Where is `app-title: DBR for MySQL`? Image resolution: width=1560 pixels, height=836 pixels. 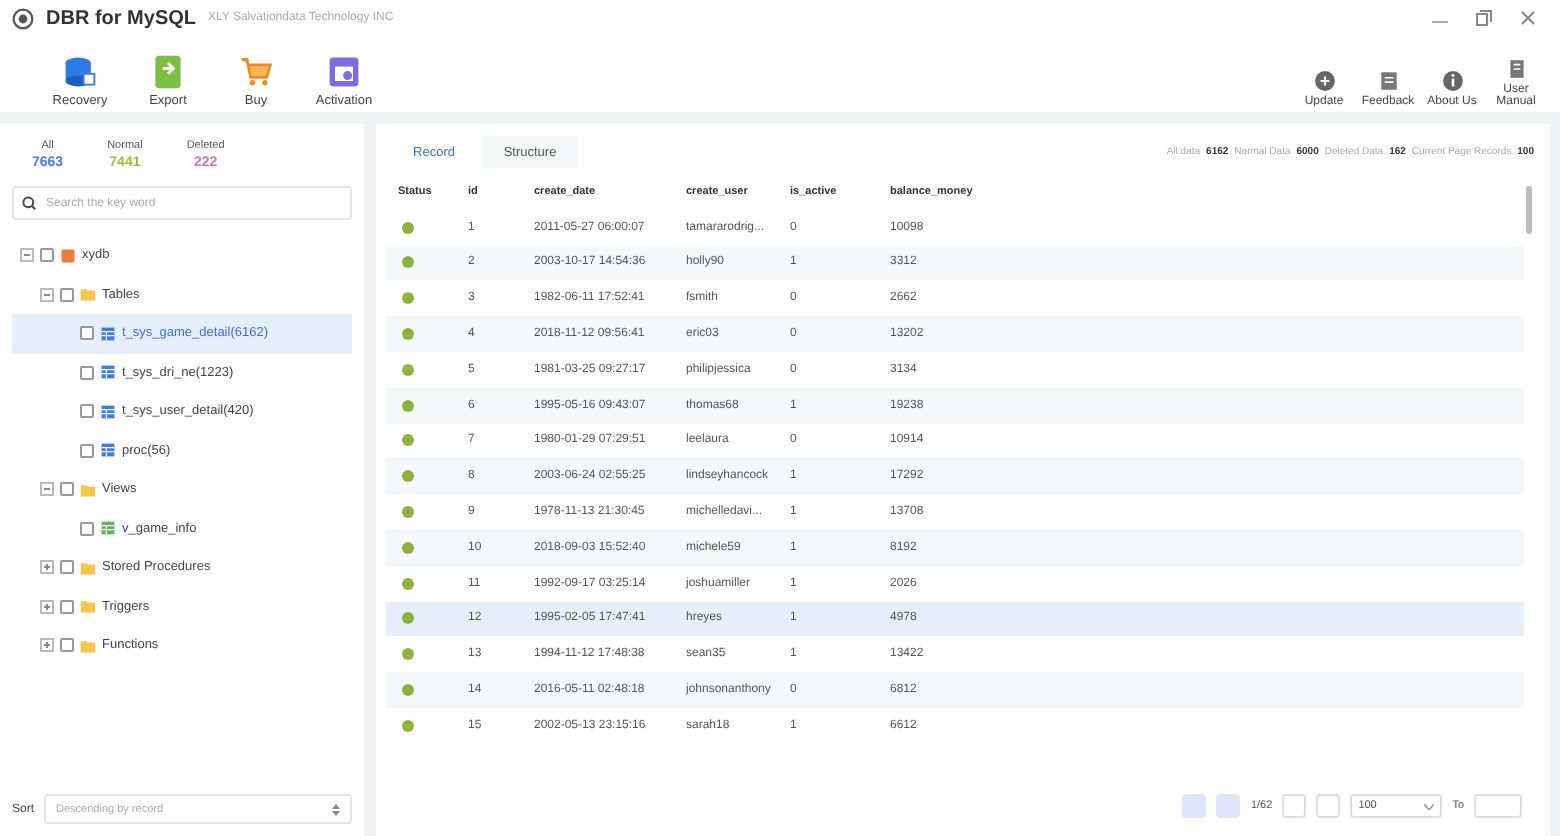 app-title: DBR for MySQL is located at coordinates (121, 18).